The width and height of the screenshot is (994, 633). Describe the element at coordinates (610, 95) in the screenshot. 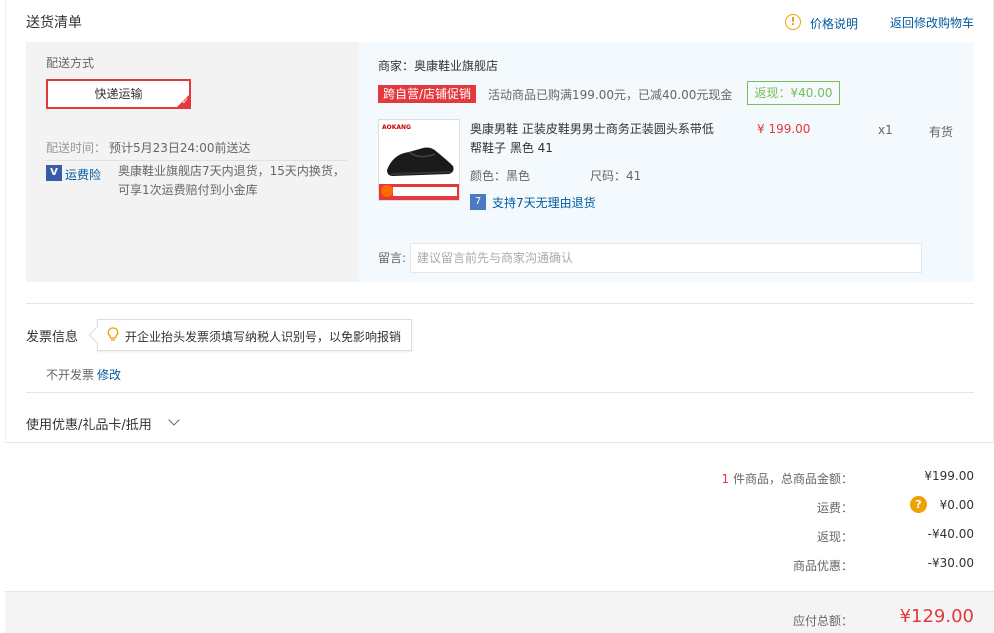

I see `promo-text: 活动商品已购满199.00元，已减40.00元现金` at that location.